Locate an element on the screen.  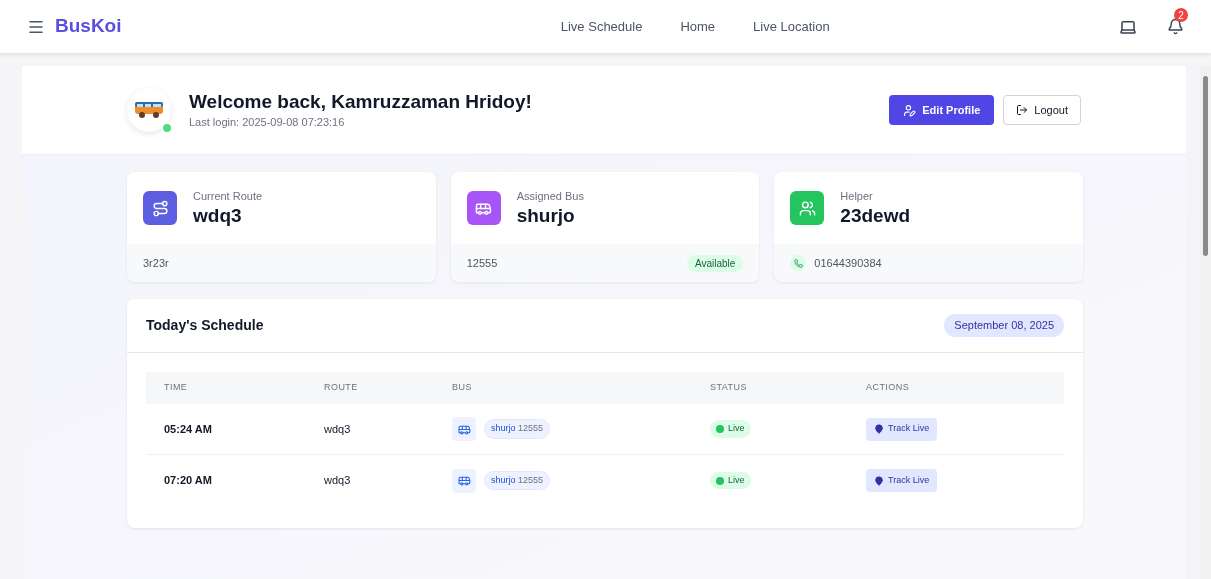
card-value: shurjo is located at coordinates (546, 216).